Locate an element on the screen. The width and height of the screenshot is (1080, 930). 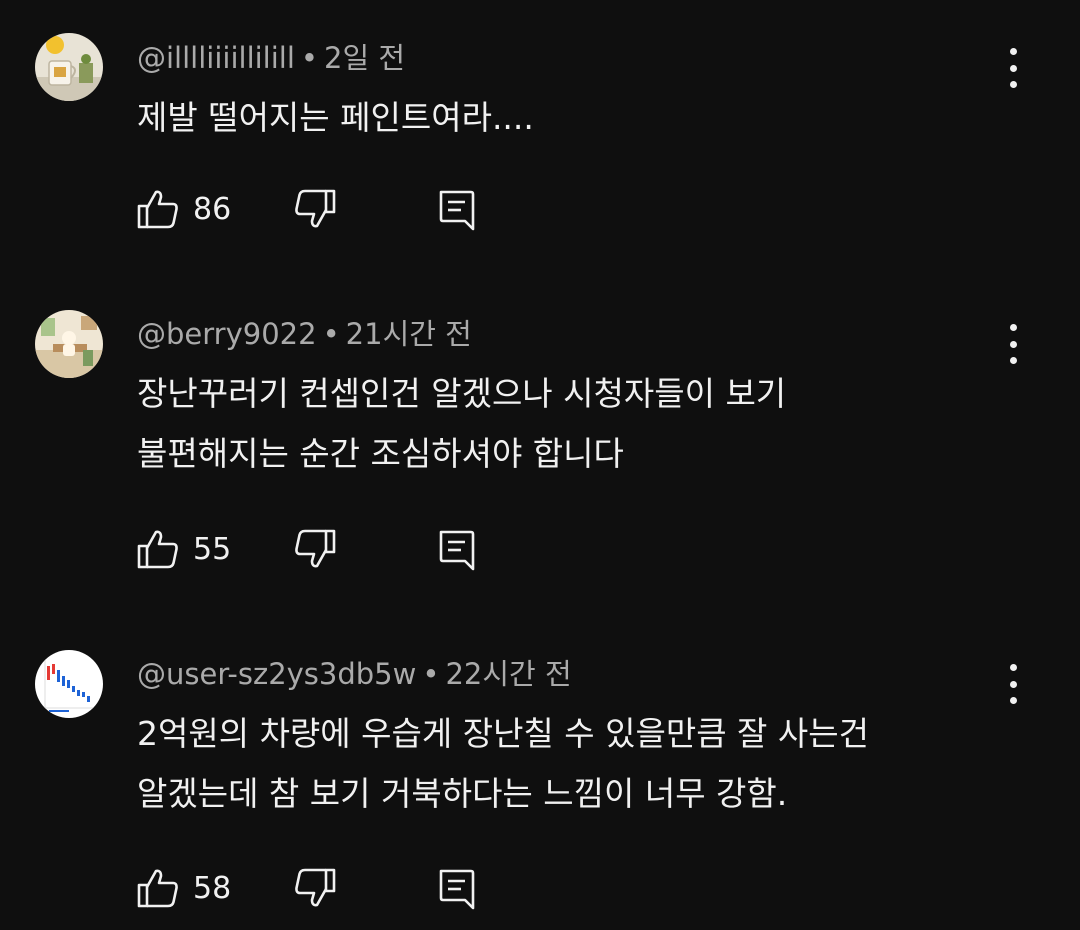
comment-meta: @illlliiiillilill • 2일 전 is located at coordinates (271, 58).